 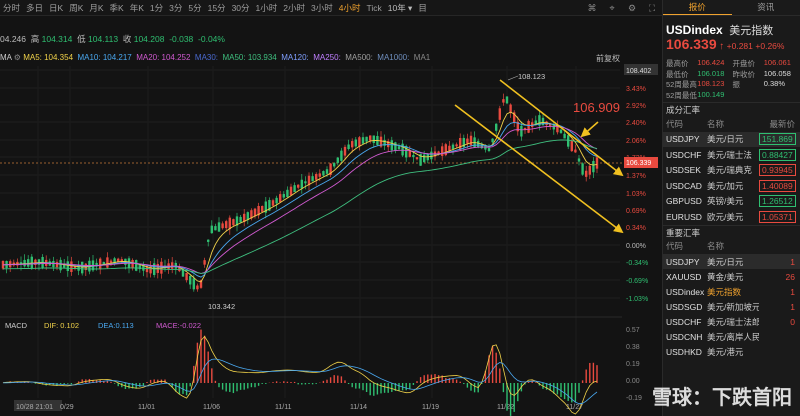 What do you see at coordinates (57, 39) in the screenshot?
I see `high-value: 104.314` at bounding box center [57, 39].